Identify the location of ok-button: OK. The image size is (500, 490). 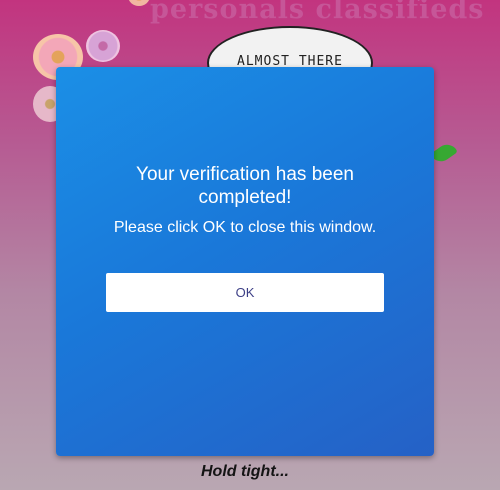
(245, 292).